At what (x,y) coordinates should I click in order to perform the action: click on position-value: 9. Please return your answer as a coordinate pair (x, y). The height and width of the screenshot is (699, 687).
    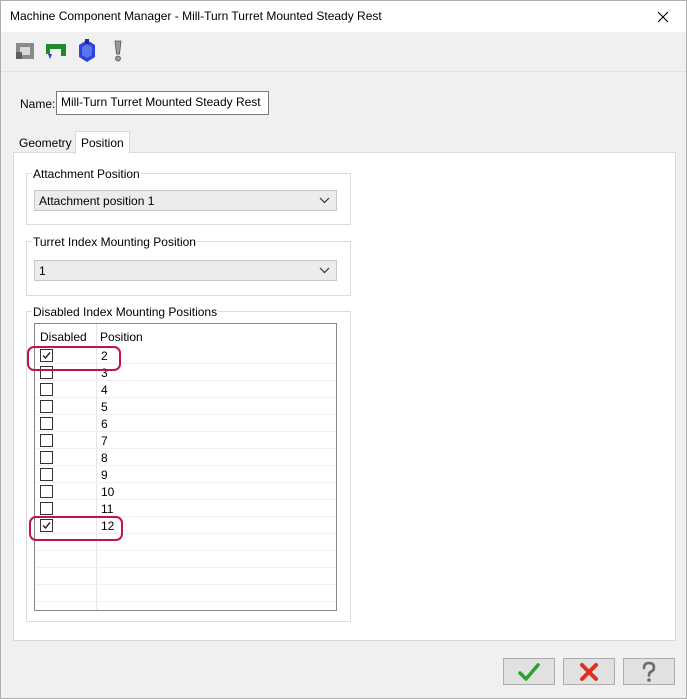
    Looking at the image, I should click on (104, 475).